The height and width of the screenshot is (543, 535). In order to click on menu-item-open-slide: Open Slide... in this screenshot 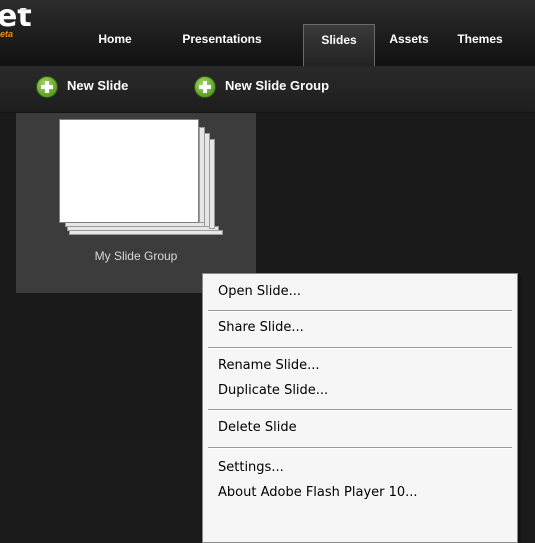, I will do `click(259, 291)`.